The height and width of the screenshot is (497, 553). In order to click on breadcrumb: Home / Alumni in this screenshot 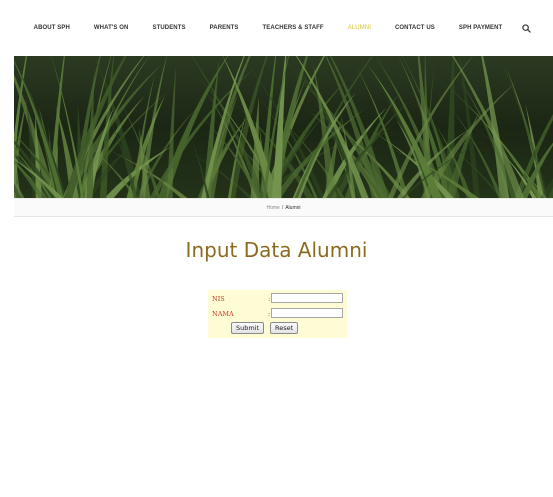, I will do `click(283, 207)`.